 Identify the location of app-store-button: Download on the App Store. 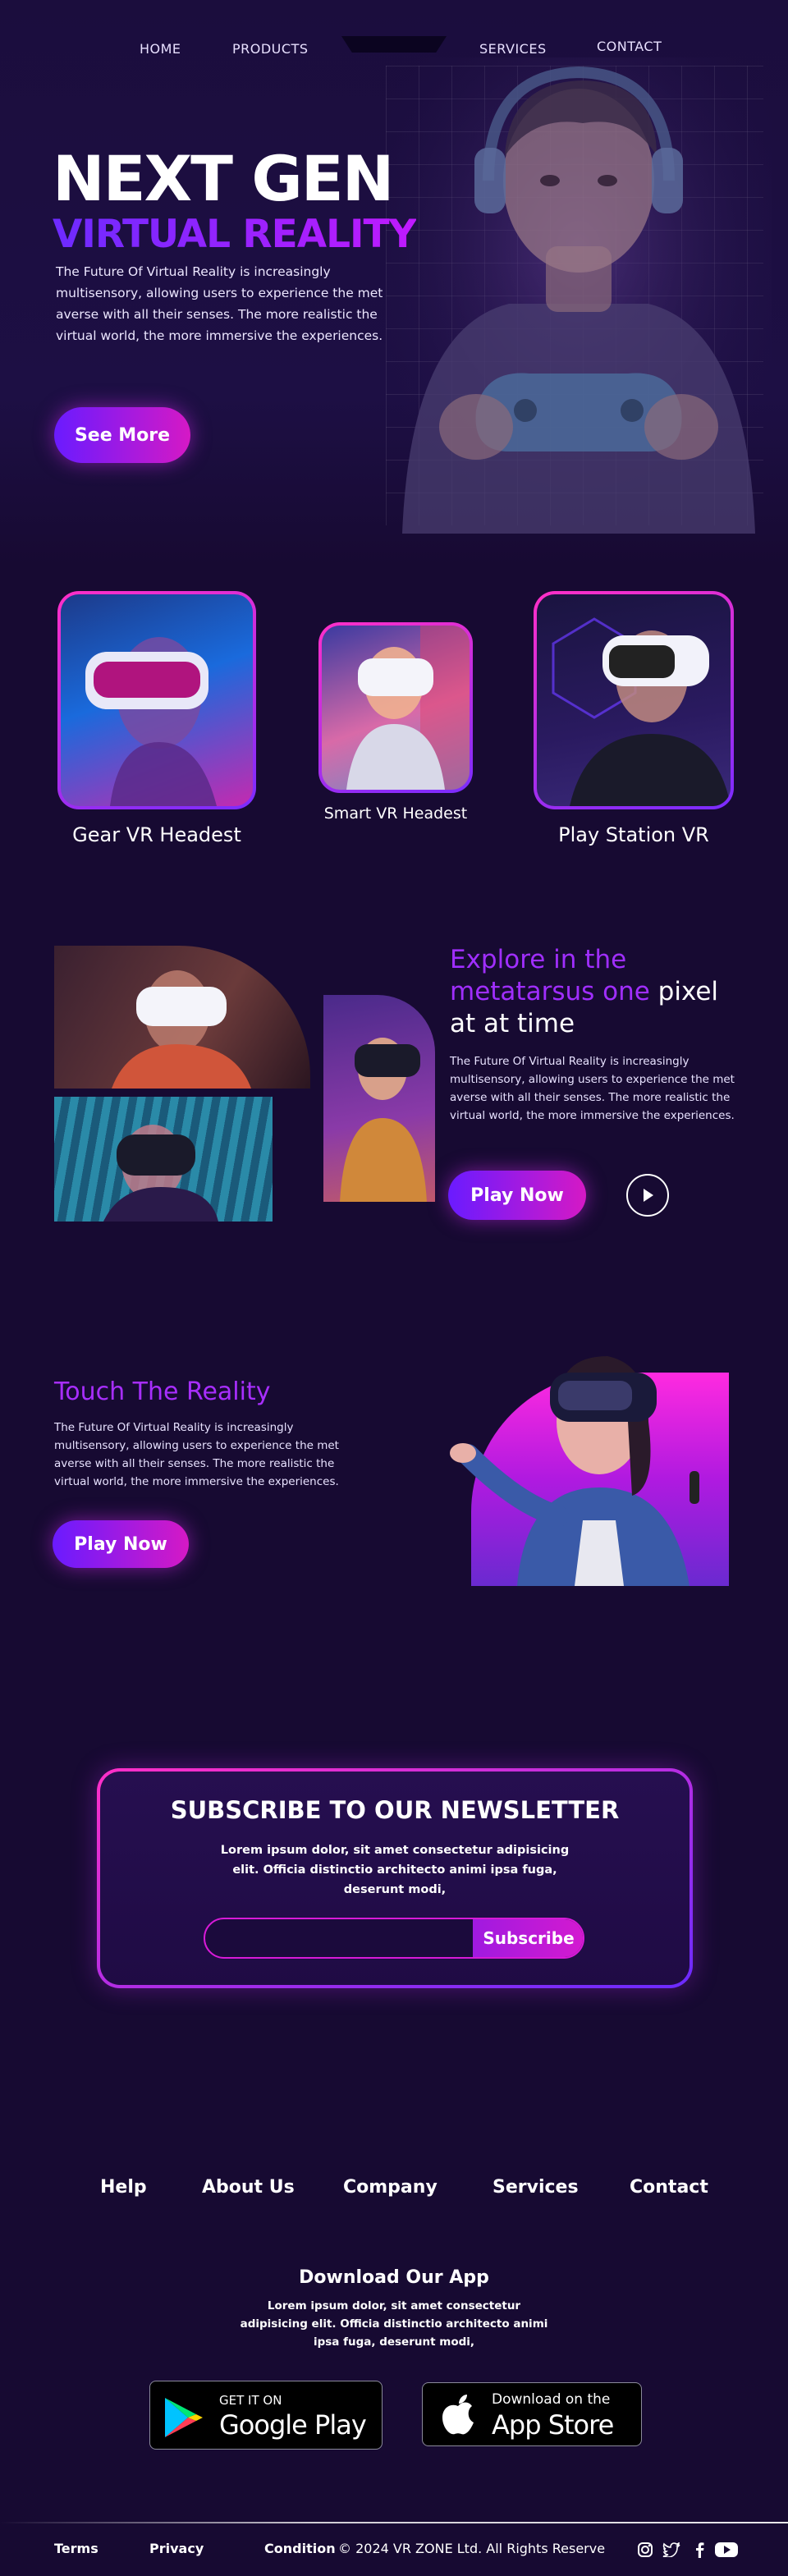
(532, 2414).